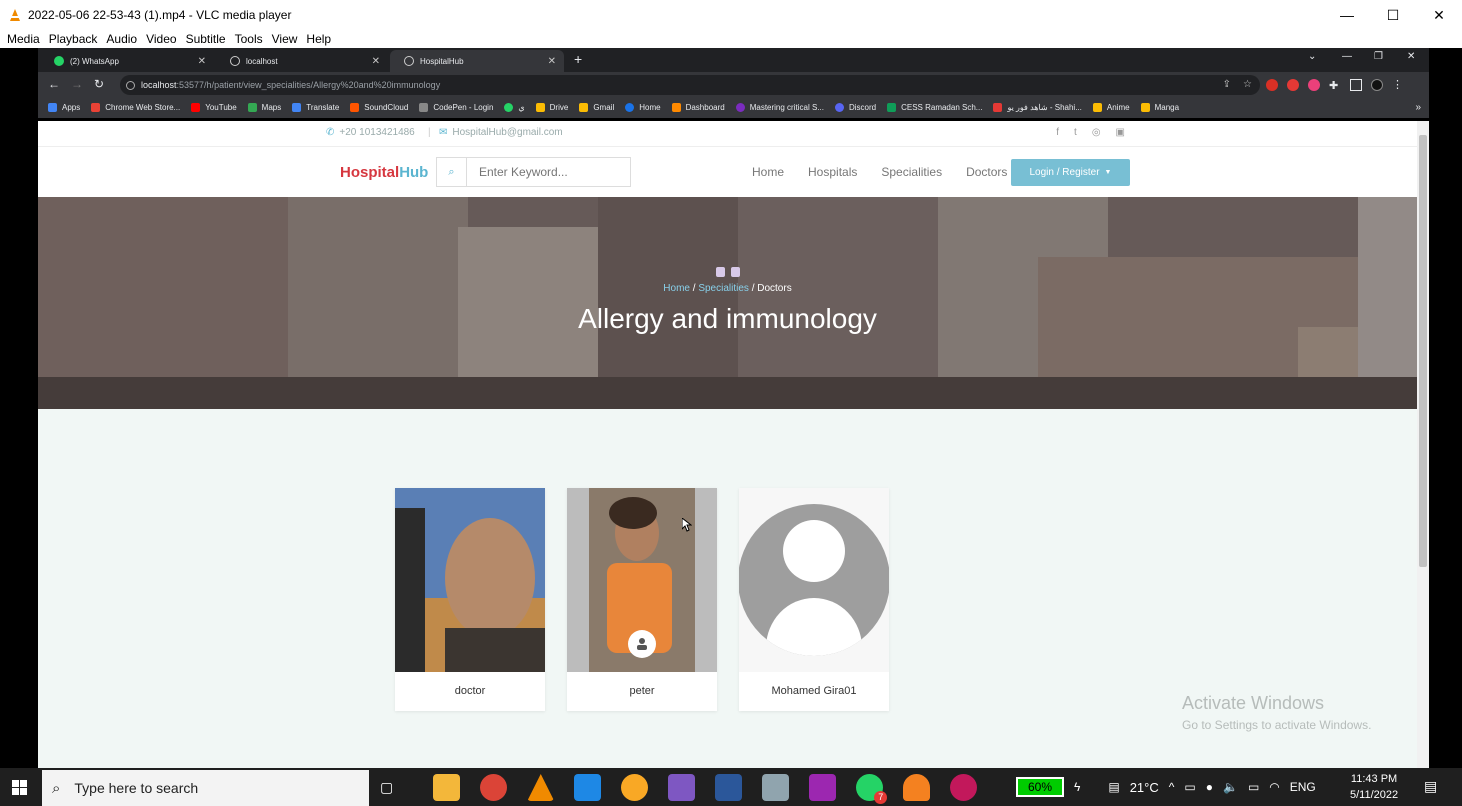  Describe the element at coordinates (264, 107) in the screenshot. I see `bookmark-item: Maps` at that location.